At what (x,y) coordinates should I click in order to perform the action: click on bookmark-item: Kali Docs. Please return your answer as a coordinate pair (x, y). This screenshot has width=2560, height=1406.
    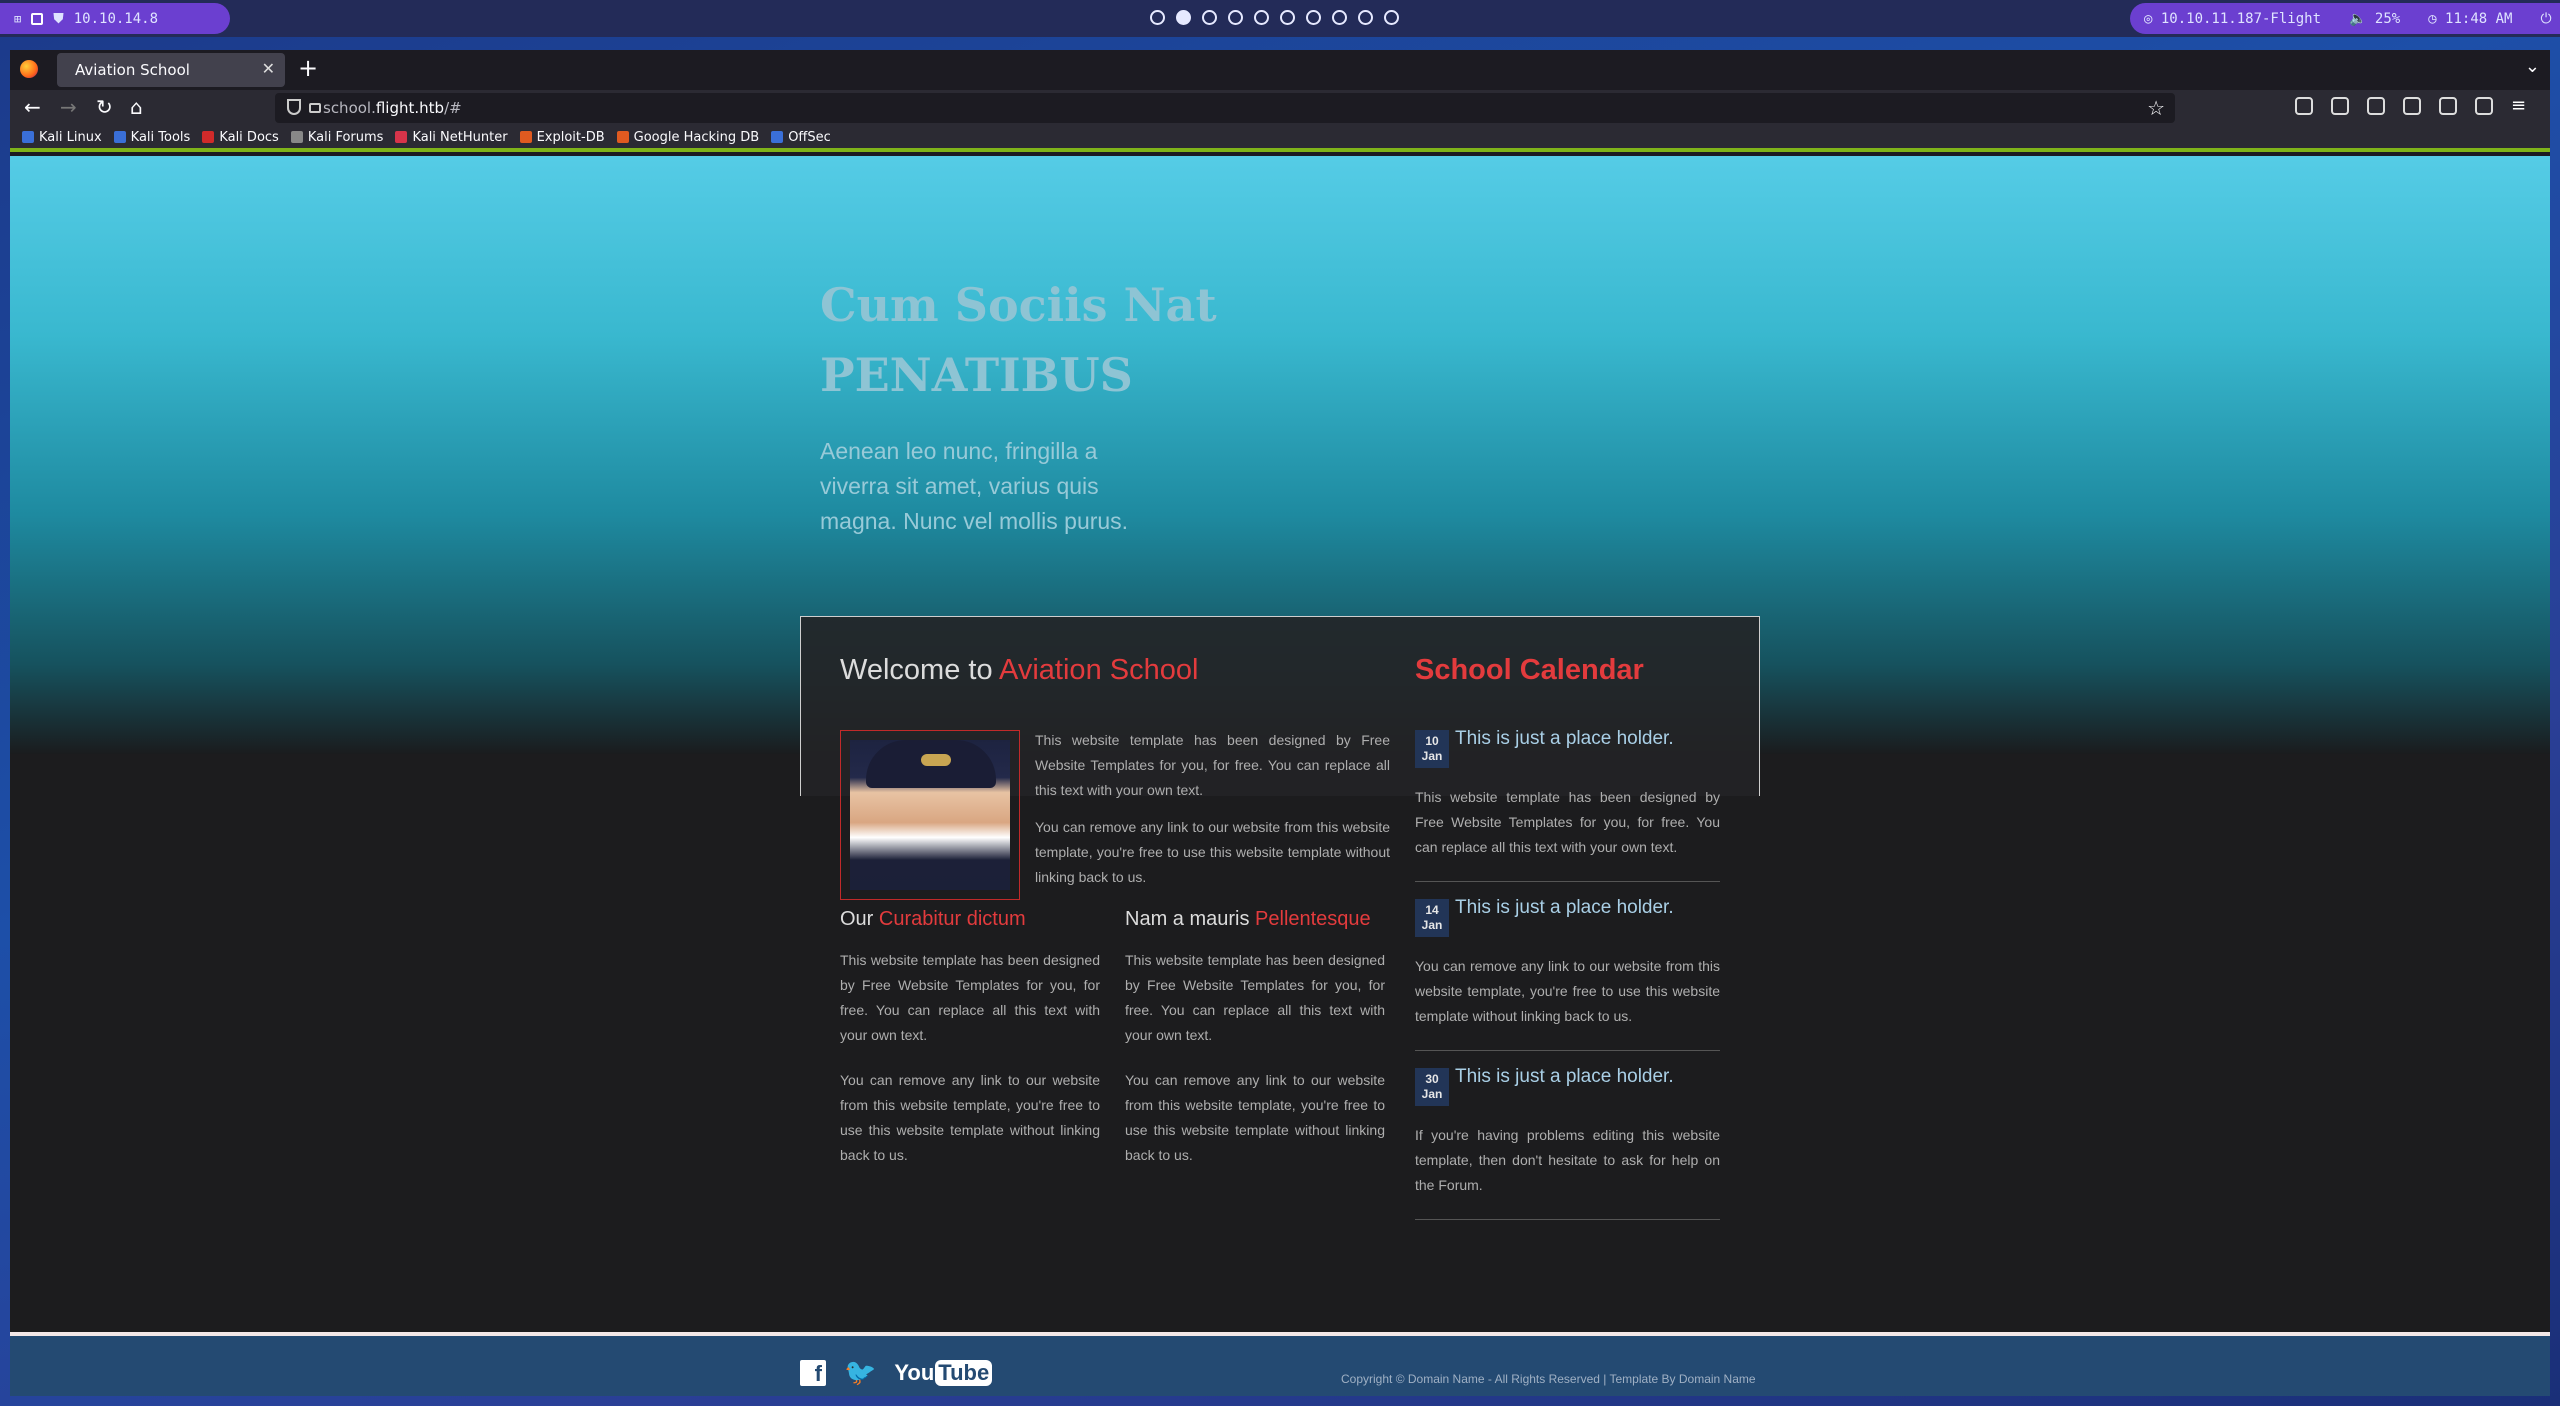
    Looking at the image, I should click on (240, 137).